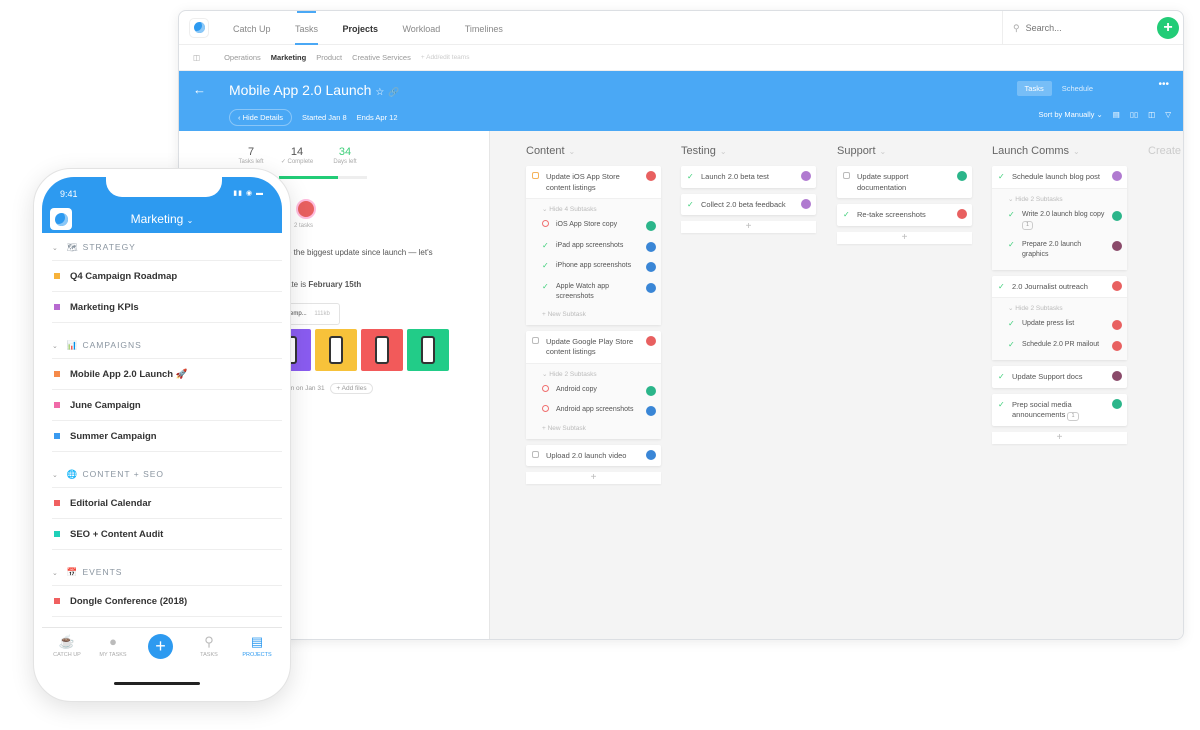  I want to click on nav-tasks: Tasks, so click(306, 29).